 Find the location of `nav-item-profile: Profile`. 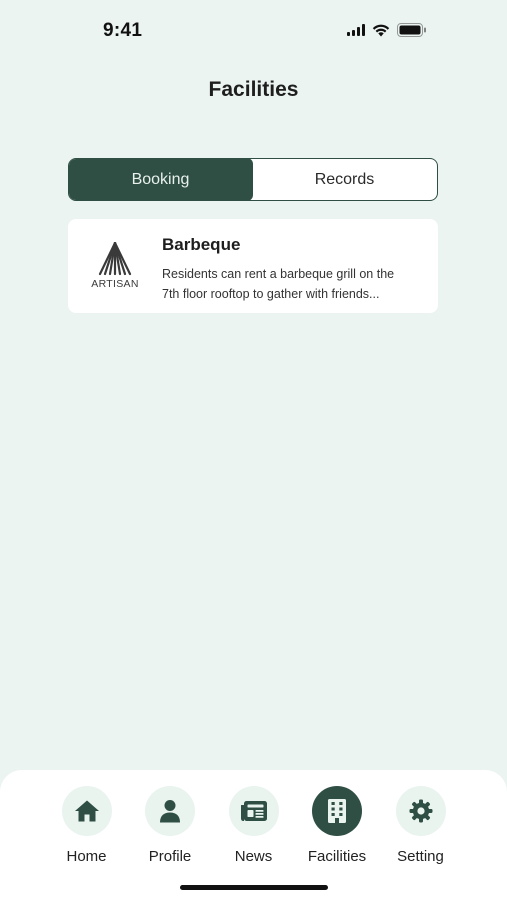

nav-item-profile: Profile is located at coordinates (170, 825).